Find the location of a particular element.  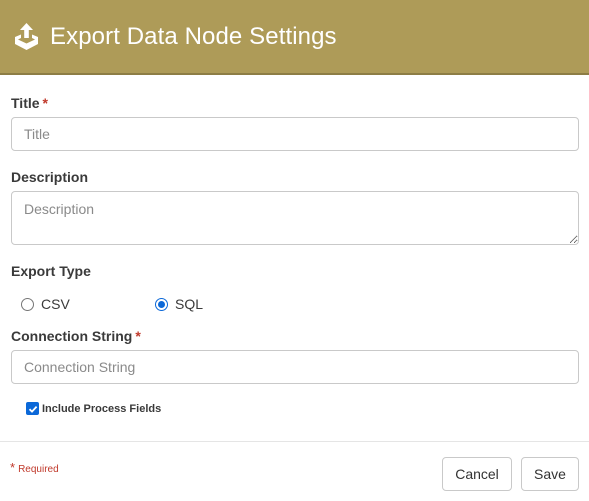

csv-radio-label: CSV is located at coordinates (55, 304).